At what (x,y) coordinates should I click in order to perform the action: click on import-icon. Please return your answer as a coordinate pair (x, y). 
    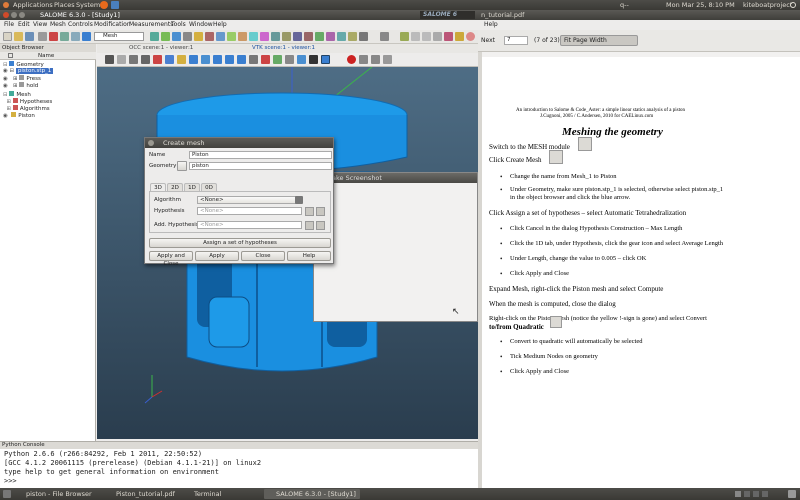
    Looking at the image, I should click on (253, 36).